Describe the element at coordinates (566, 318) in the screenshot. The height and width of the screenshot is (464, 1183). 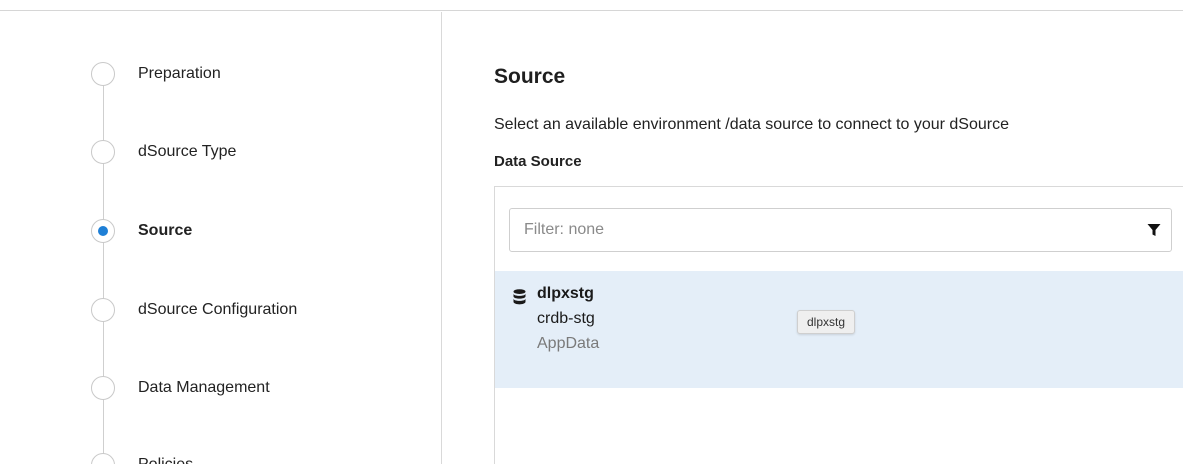
I see `source-environment: crdb-stg` at that location.